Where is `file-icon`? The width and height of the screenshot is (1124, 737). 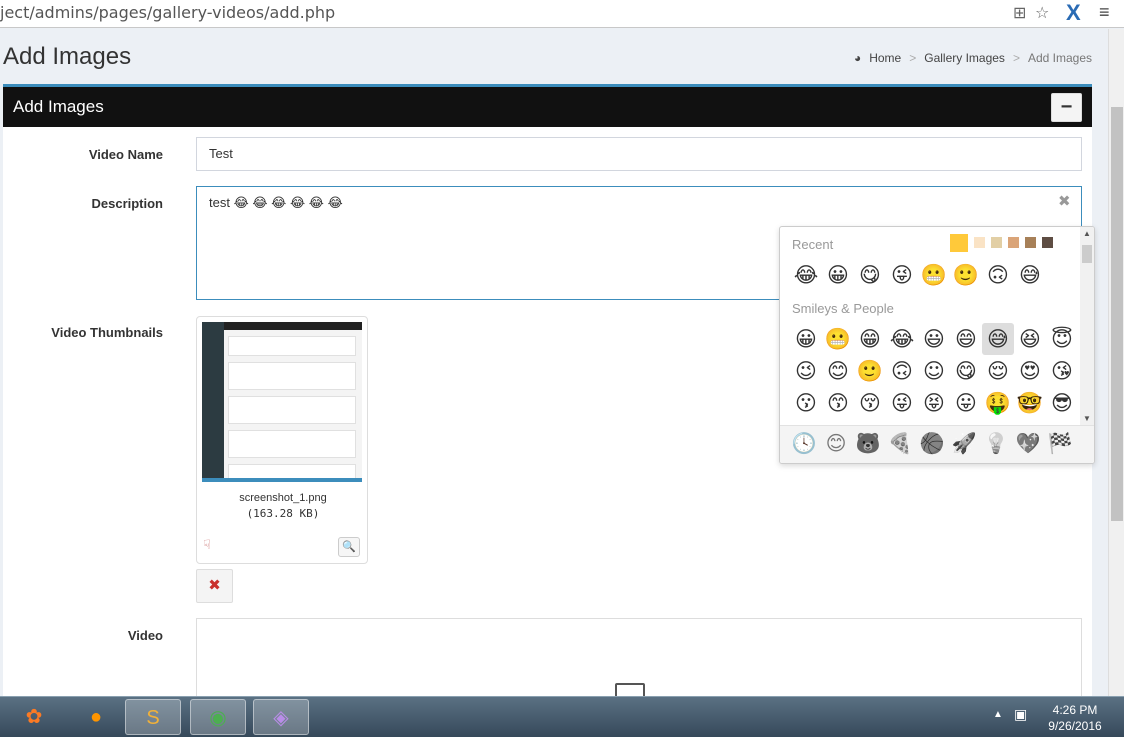
file-icon is located at coordinates (630, 689).